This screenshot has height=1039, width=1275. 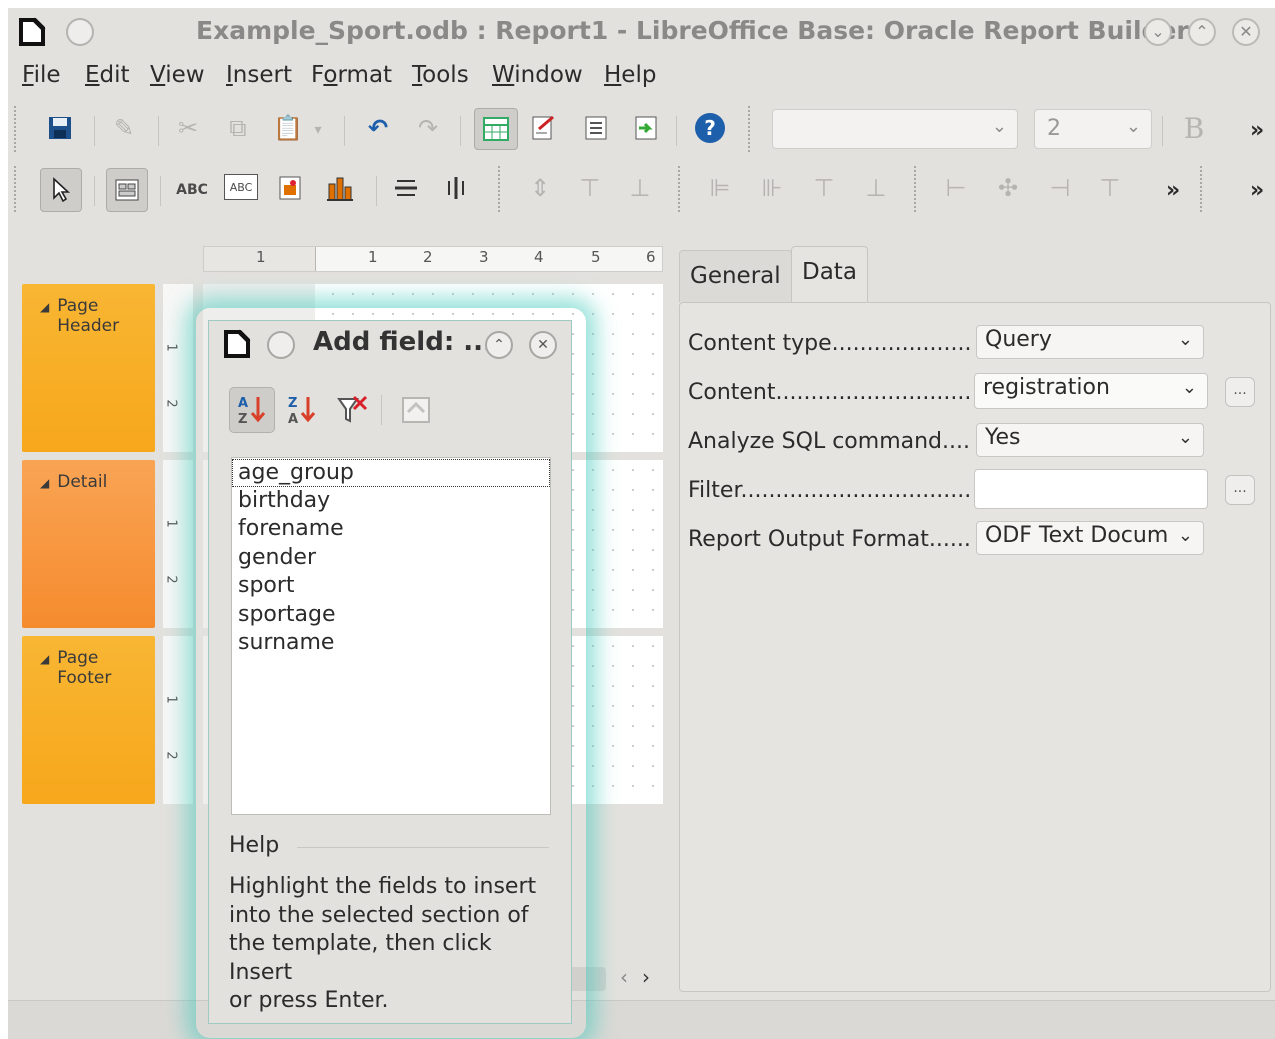 I want to click on image-control-icon, so click(x=290, y=188).